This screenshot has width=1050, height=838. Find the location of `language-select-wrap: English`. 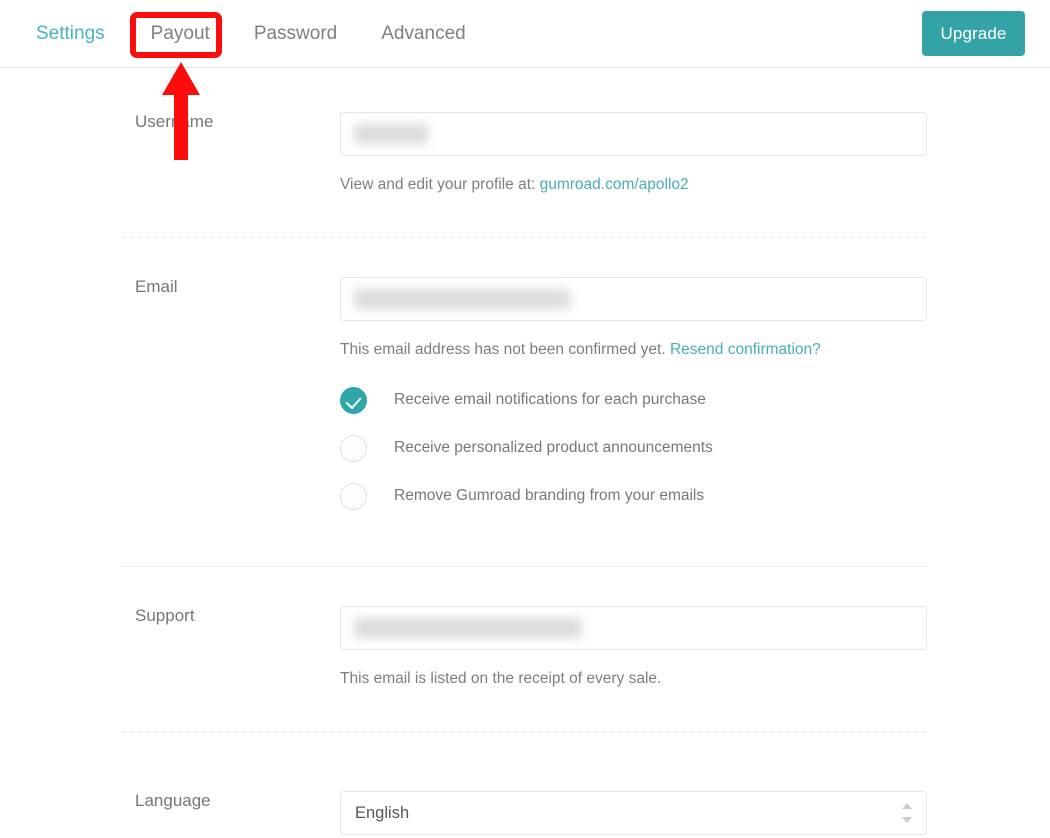

language-select-wrap: English is located at coordinates (633, 813).